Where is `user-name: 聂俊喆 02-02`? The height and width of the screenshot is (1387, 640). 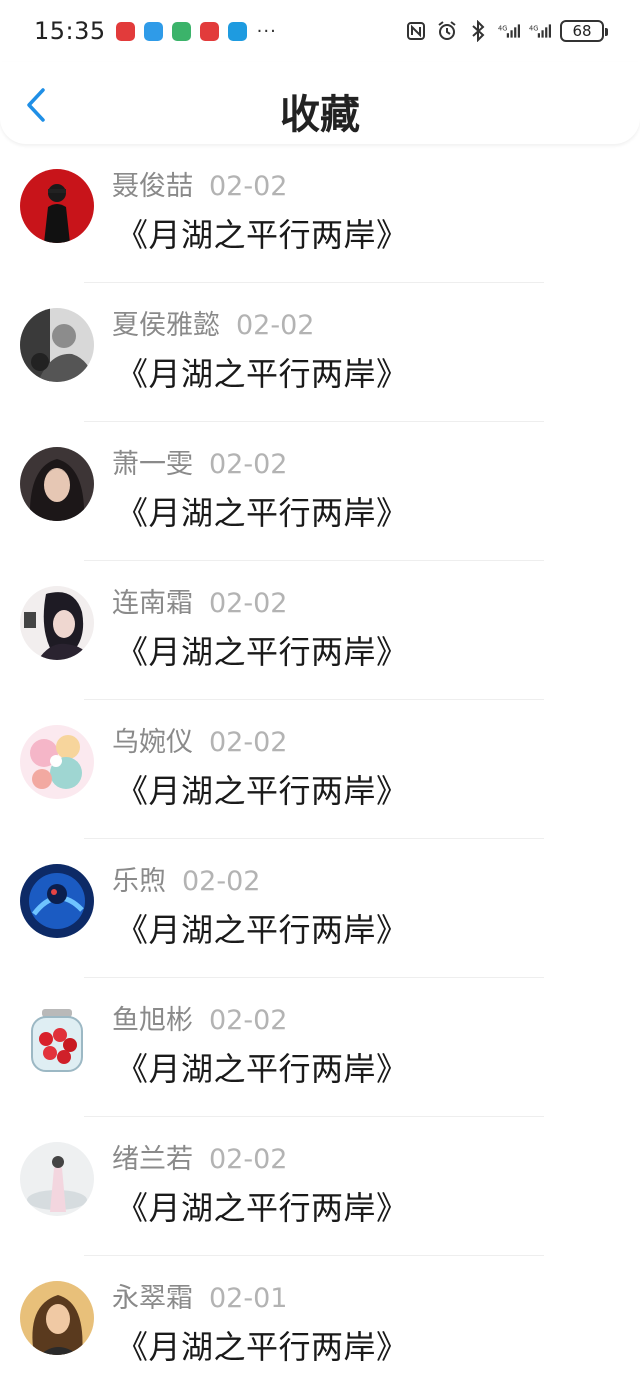
user-name: 聂俊喆 02-02 is located at coordinates (200, 186).